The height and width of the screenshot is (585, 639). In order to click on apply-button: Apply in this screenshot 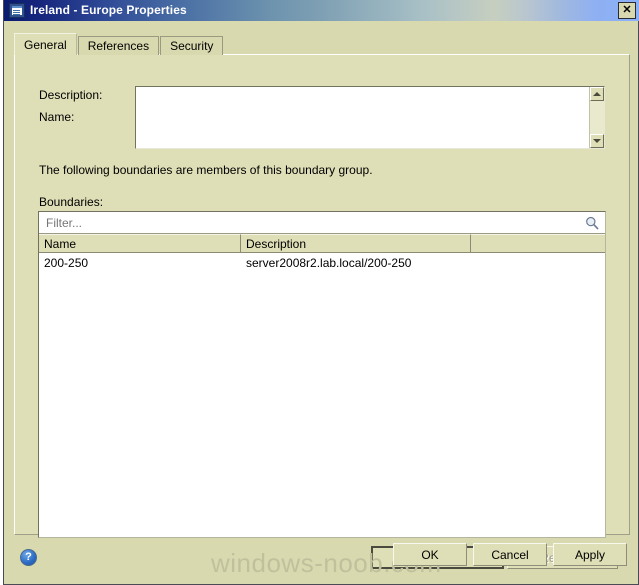, I will do `click(590, 554)`.